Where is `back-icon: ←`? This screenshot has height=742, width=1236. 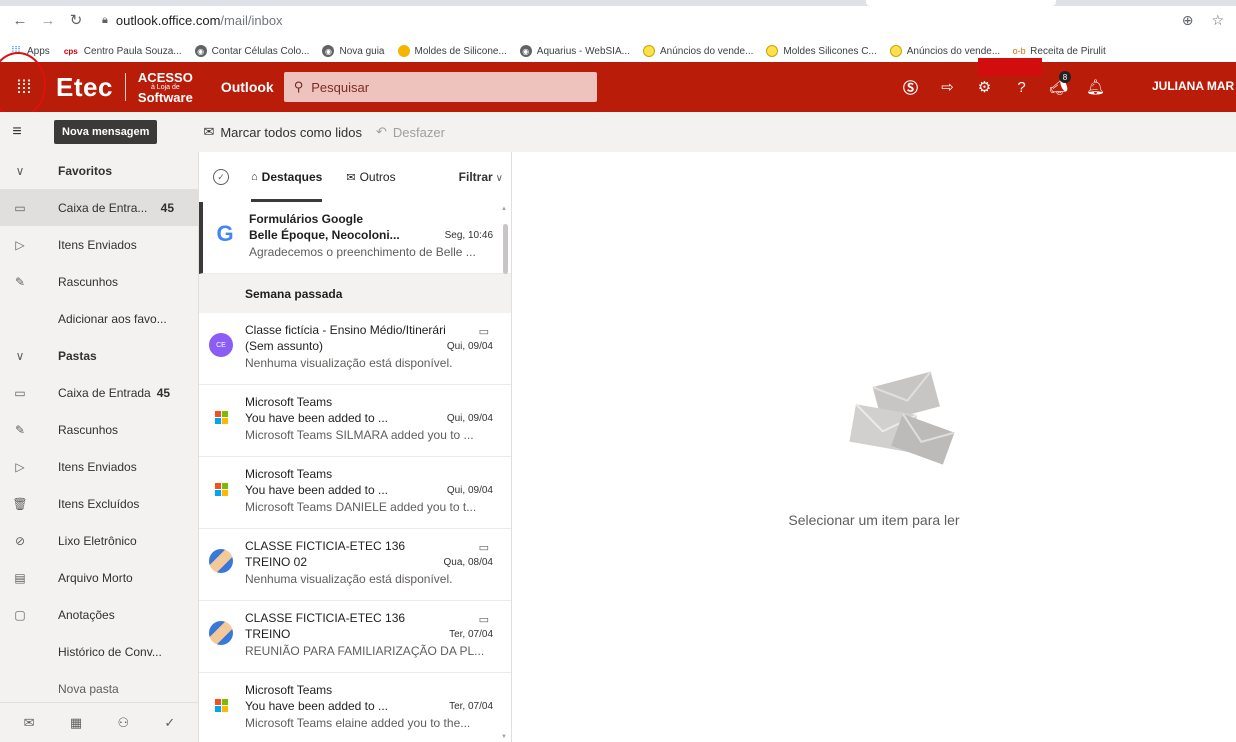 back-icon: ← is located at coordinates (20, 20).